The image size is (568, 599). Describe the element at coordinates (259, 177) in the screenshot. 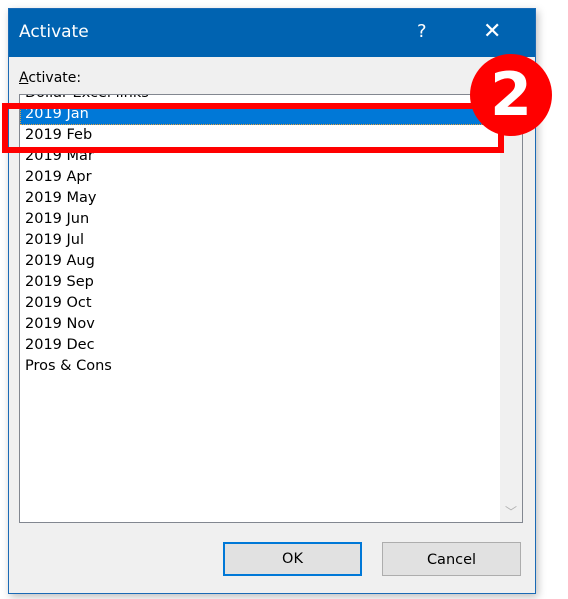

I see `list-item: 2019 Apr` at that location.